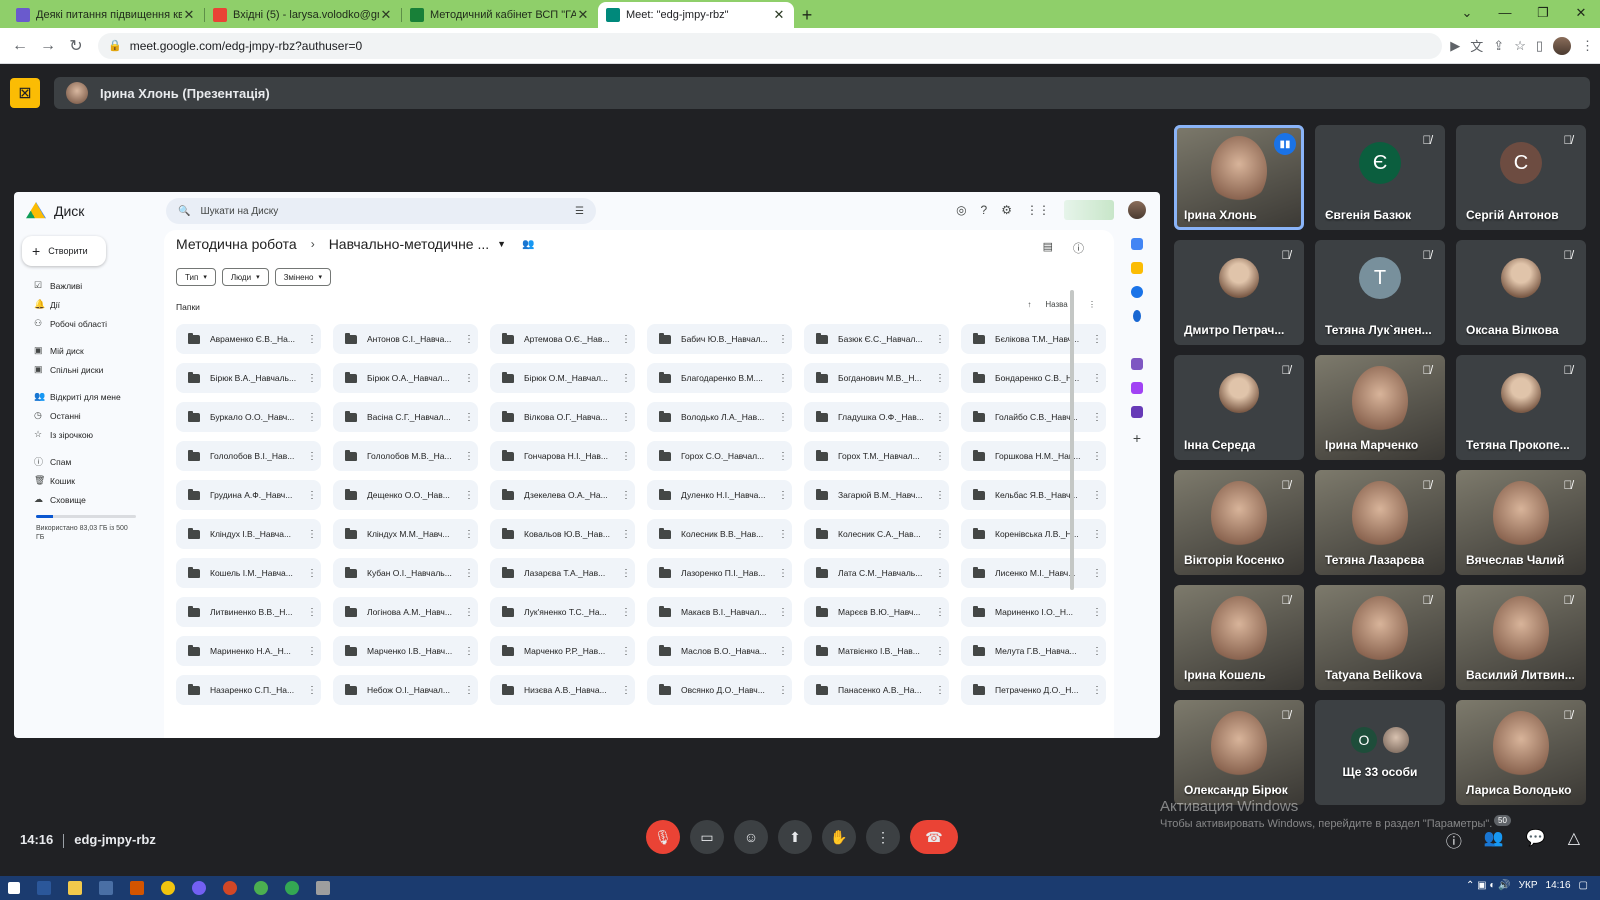  I want to click on powerpoint-icon, so click(230, 888).